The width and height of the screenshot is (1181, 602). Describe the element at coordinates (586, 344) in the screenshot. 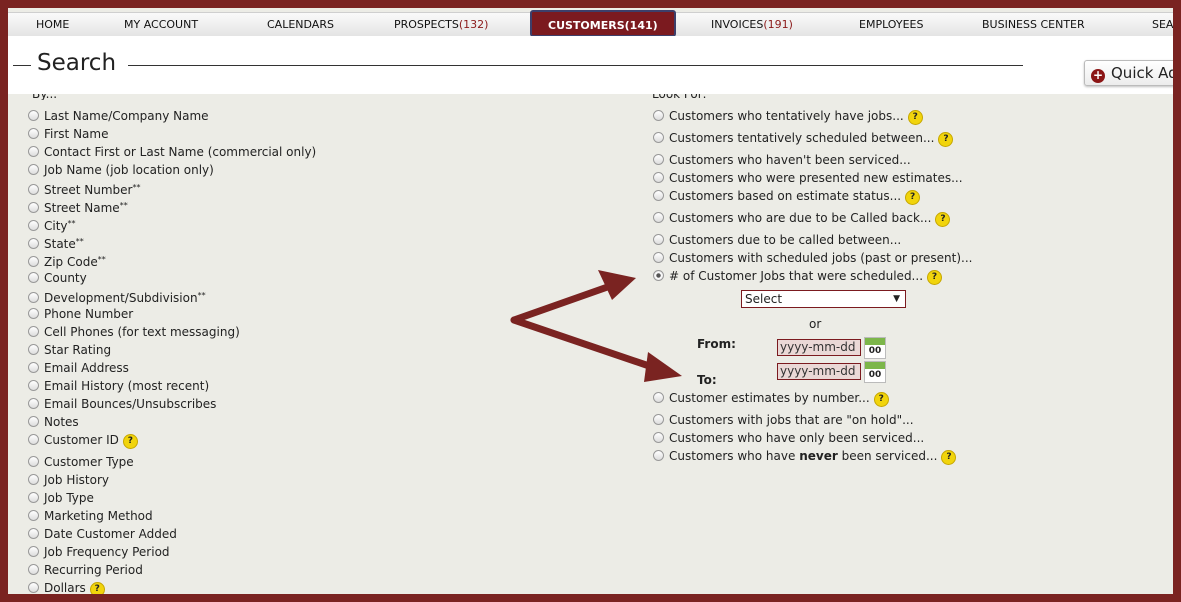

I see `annotation-arrow-lower` at that location.